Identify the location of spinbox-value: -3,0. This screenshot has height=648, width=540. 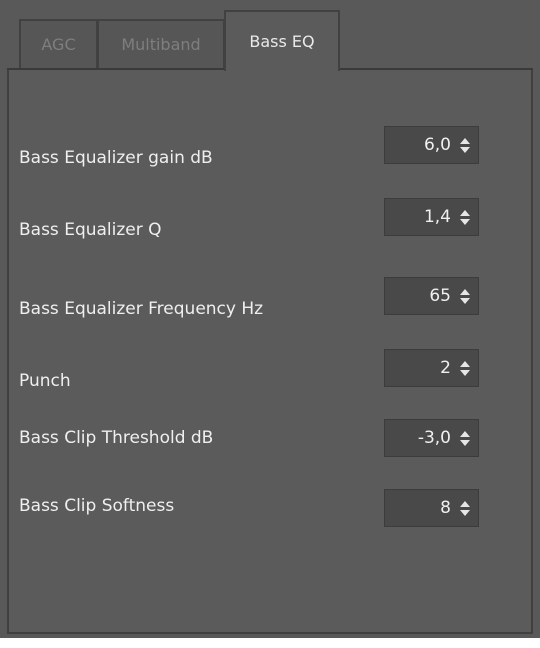
(420, 438).